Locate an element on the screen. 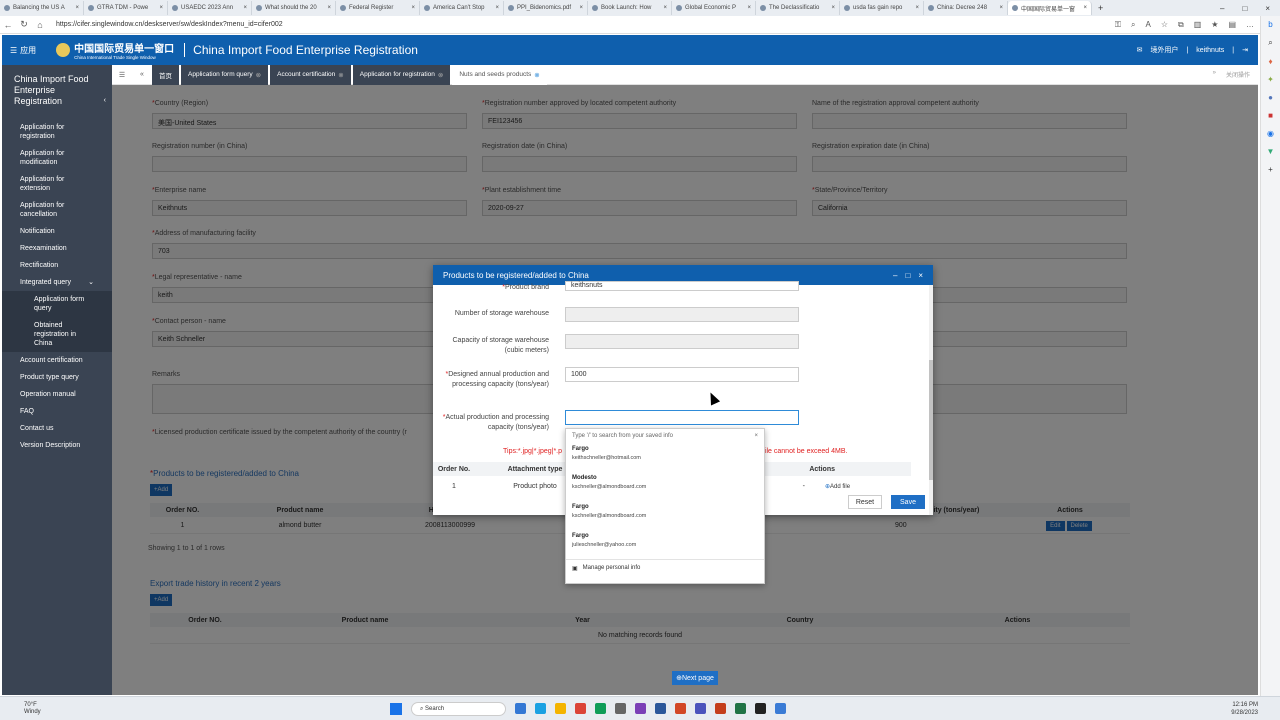 This screenshot has height=720, width=1280. browser-tab-active: 中国国际贸易单一窗 × is located at coordinates (1050, 8).